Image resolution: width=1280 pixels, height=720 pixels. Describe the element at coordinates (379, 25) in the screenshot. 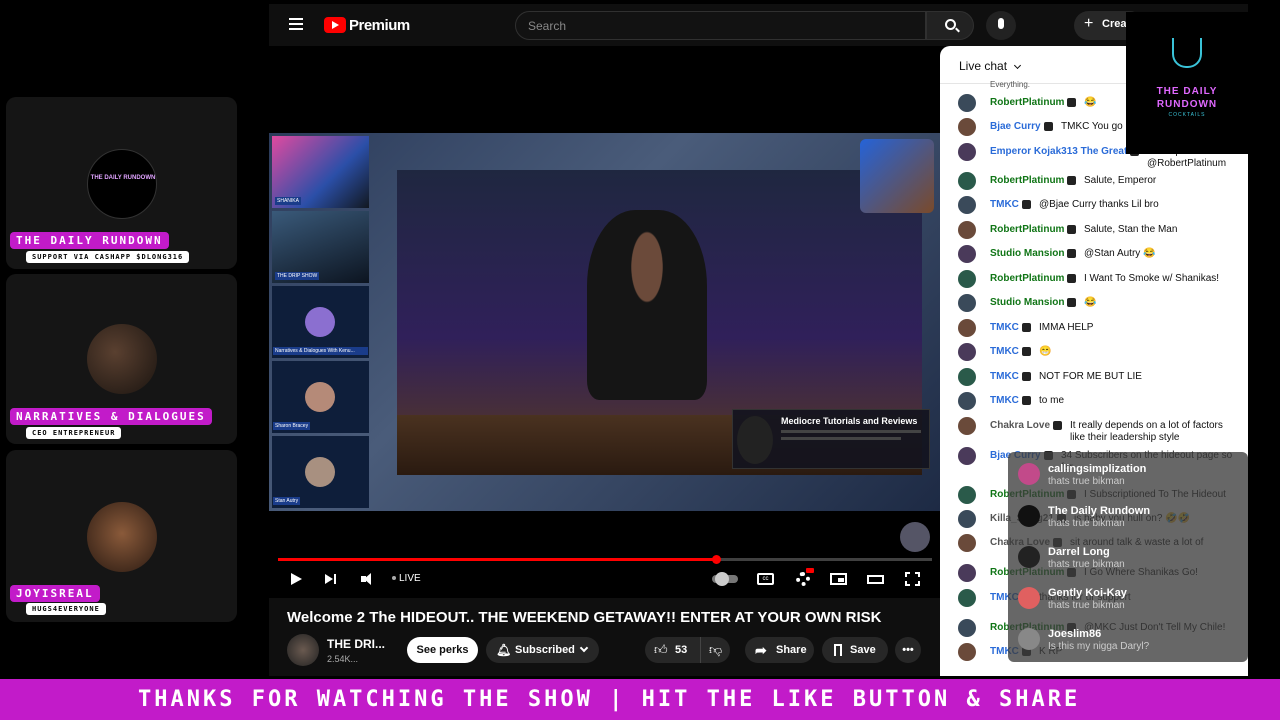

I see `youtube-premium-label: Premium` at that location.